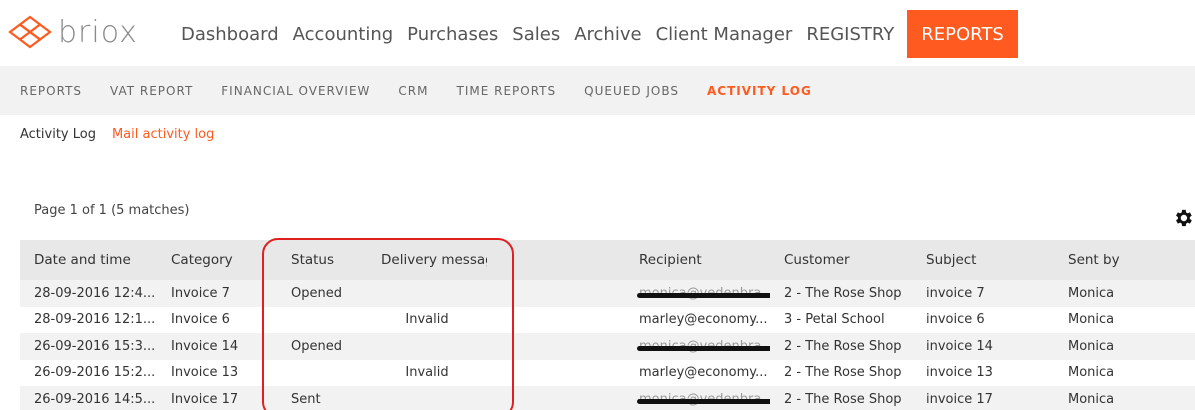  What do you see at coordinates (631, 91) in the screenshot?
I see `subnav-queued-jobs: QUEUED JOBS` at bounding box center [631, 91].